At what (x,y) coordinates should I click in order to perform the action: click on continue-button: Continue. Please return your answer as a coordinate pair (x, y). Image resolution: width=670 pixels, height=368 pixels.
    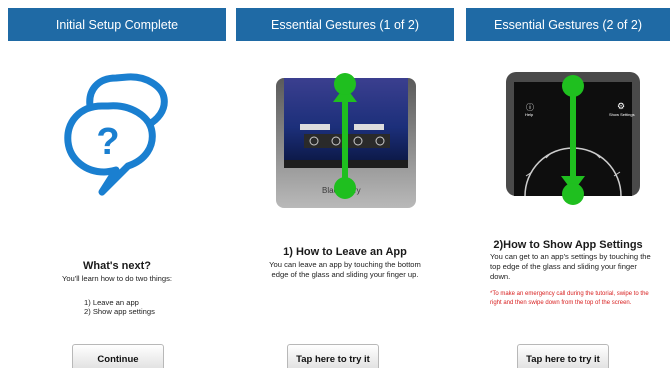
    Looking at the image, I should click on (118, 356).